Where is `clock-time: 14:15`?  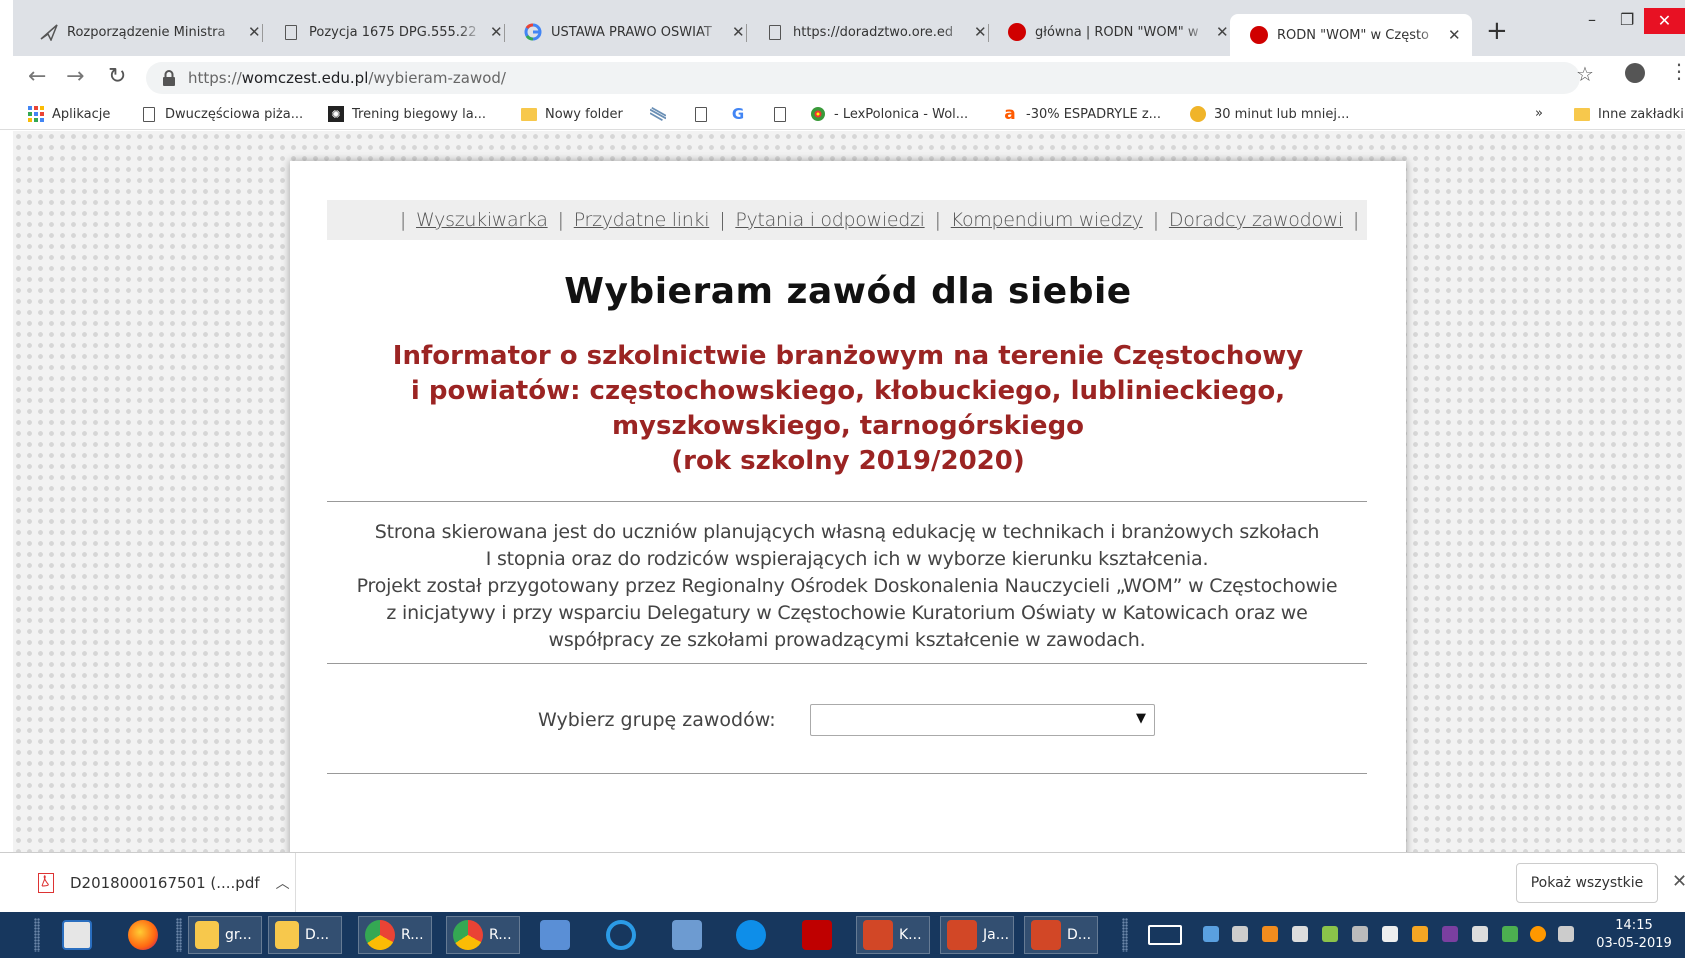 clock-time: 14:15 is located at coordinates (1634, 925).